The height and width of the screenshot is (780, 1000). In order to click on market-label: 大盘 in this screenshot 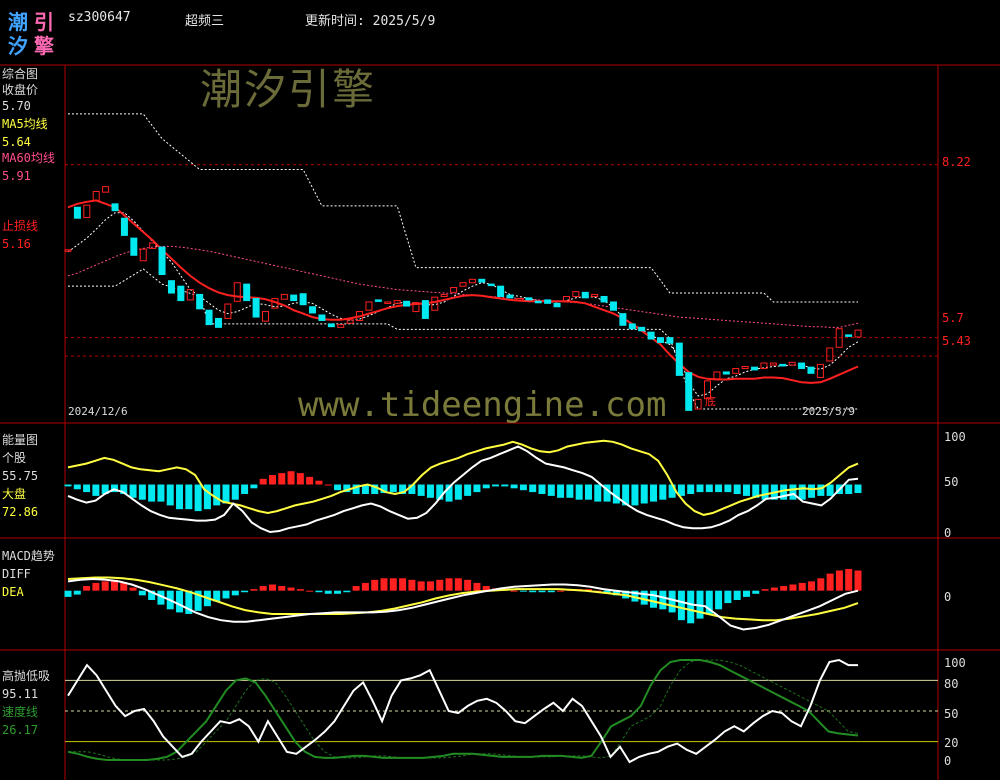, I will do `click(14, 494)`.